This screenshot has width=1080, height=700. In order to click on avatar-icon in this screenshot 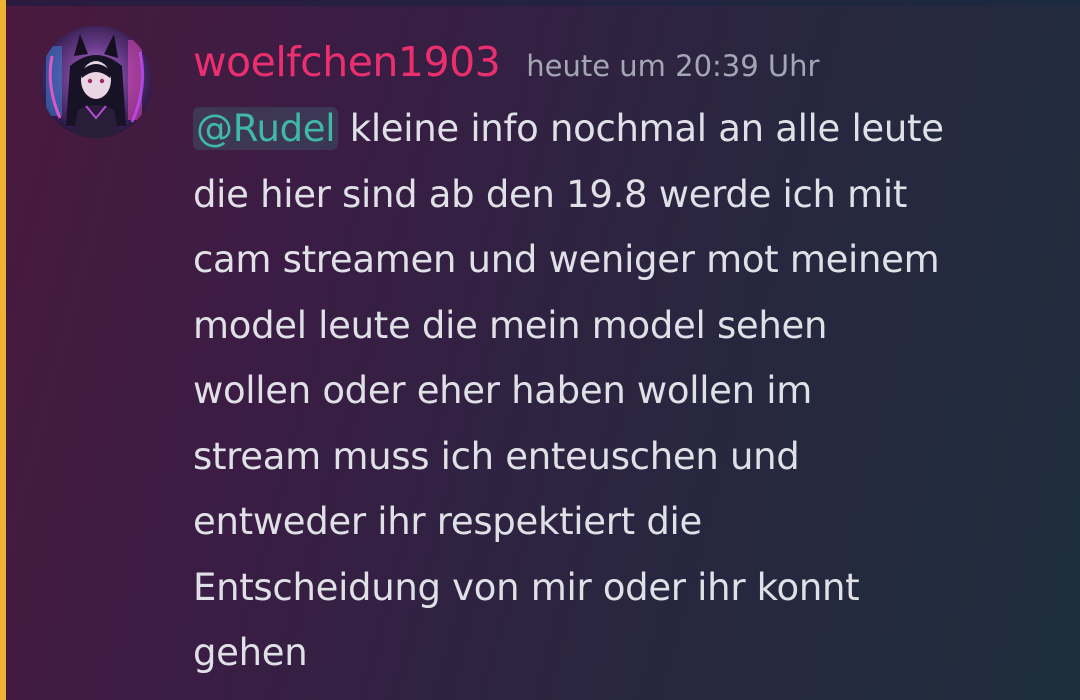, I will do `click(96, 82)`.